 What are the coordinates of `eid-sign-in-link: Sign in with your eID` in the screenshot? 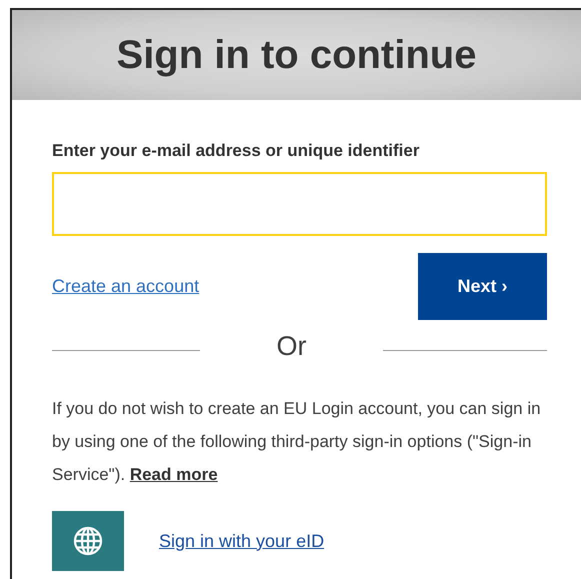 It's located at (241, 541).